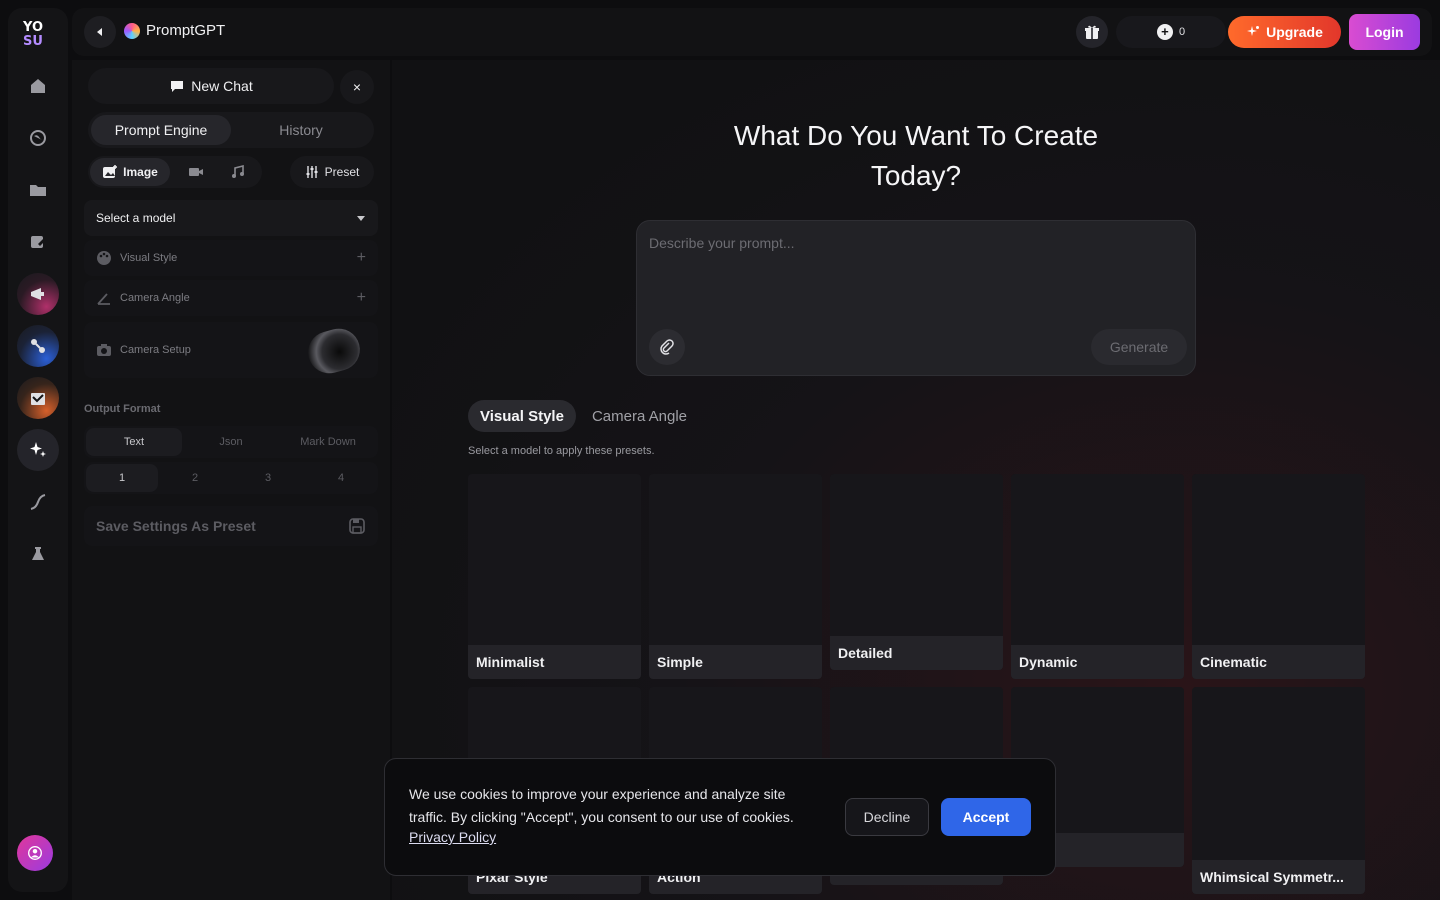  I want to click on generate-button: Generate, so click(1139, 347).